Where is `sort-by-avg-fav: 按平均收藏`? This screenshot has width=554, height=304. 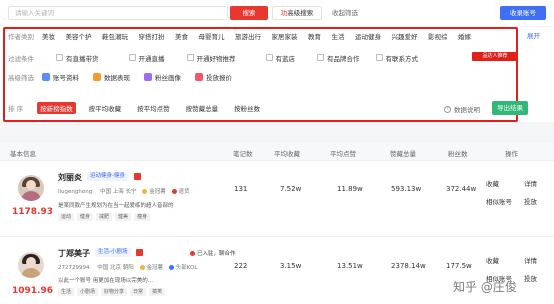 sort-by-avg-fav: 按平均收藏 is located at coordinates (105, 108).